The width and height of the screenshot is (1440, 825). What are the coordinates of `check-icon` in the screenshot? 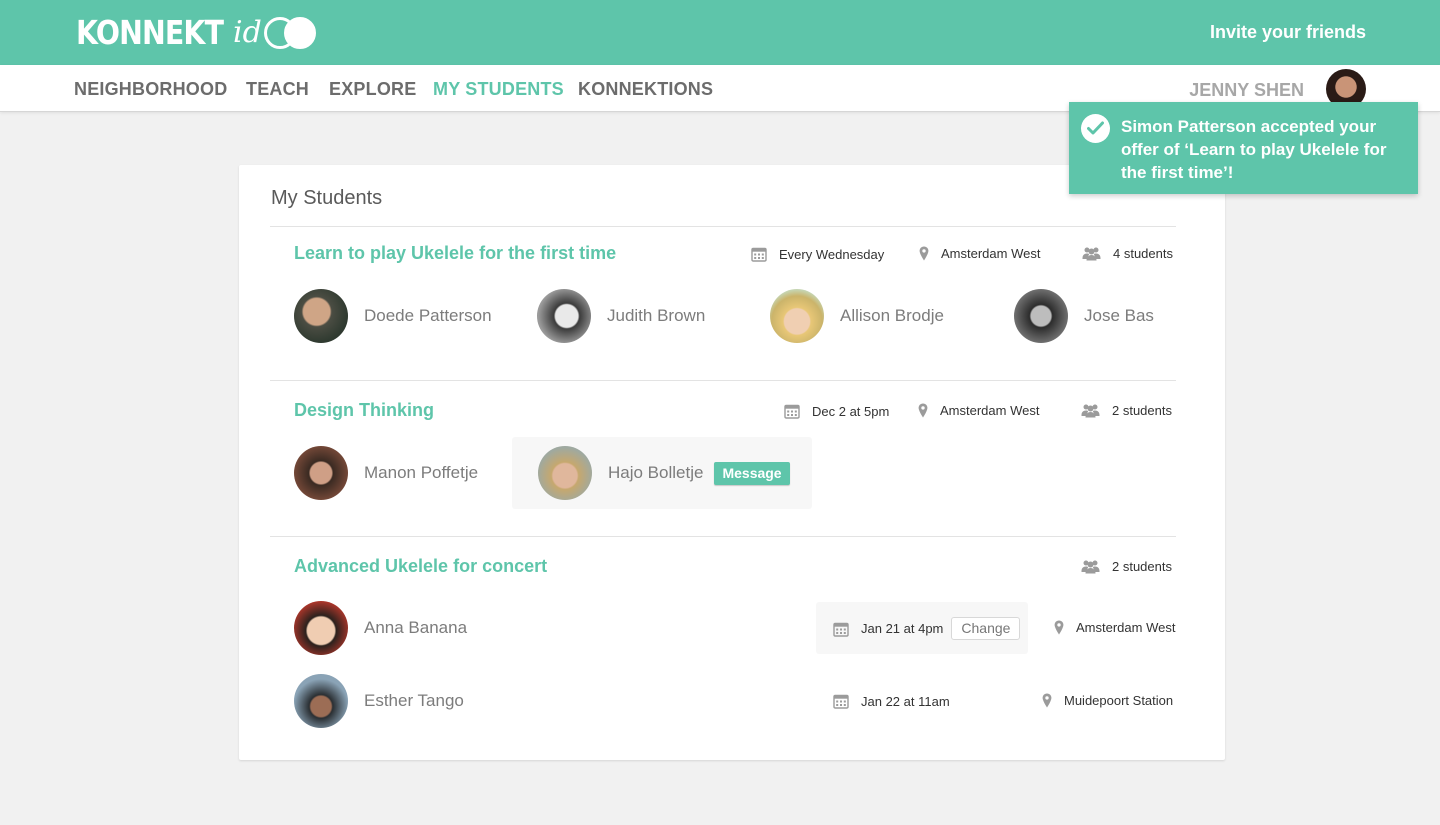 It's located at (1095, 128).